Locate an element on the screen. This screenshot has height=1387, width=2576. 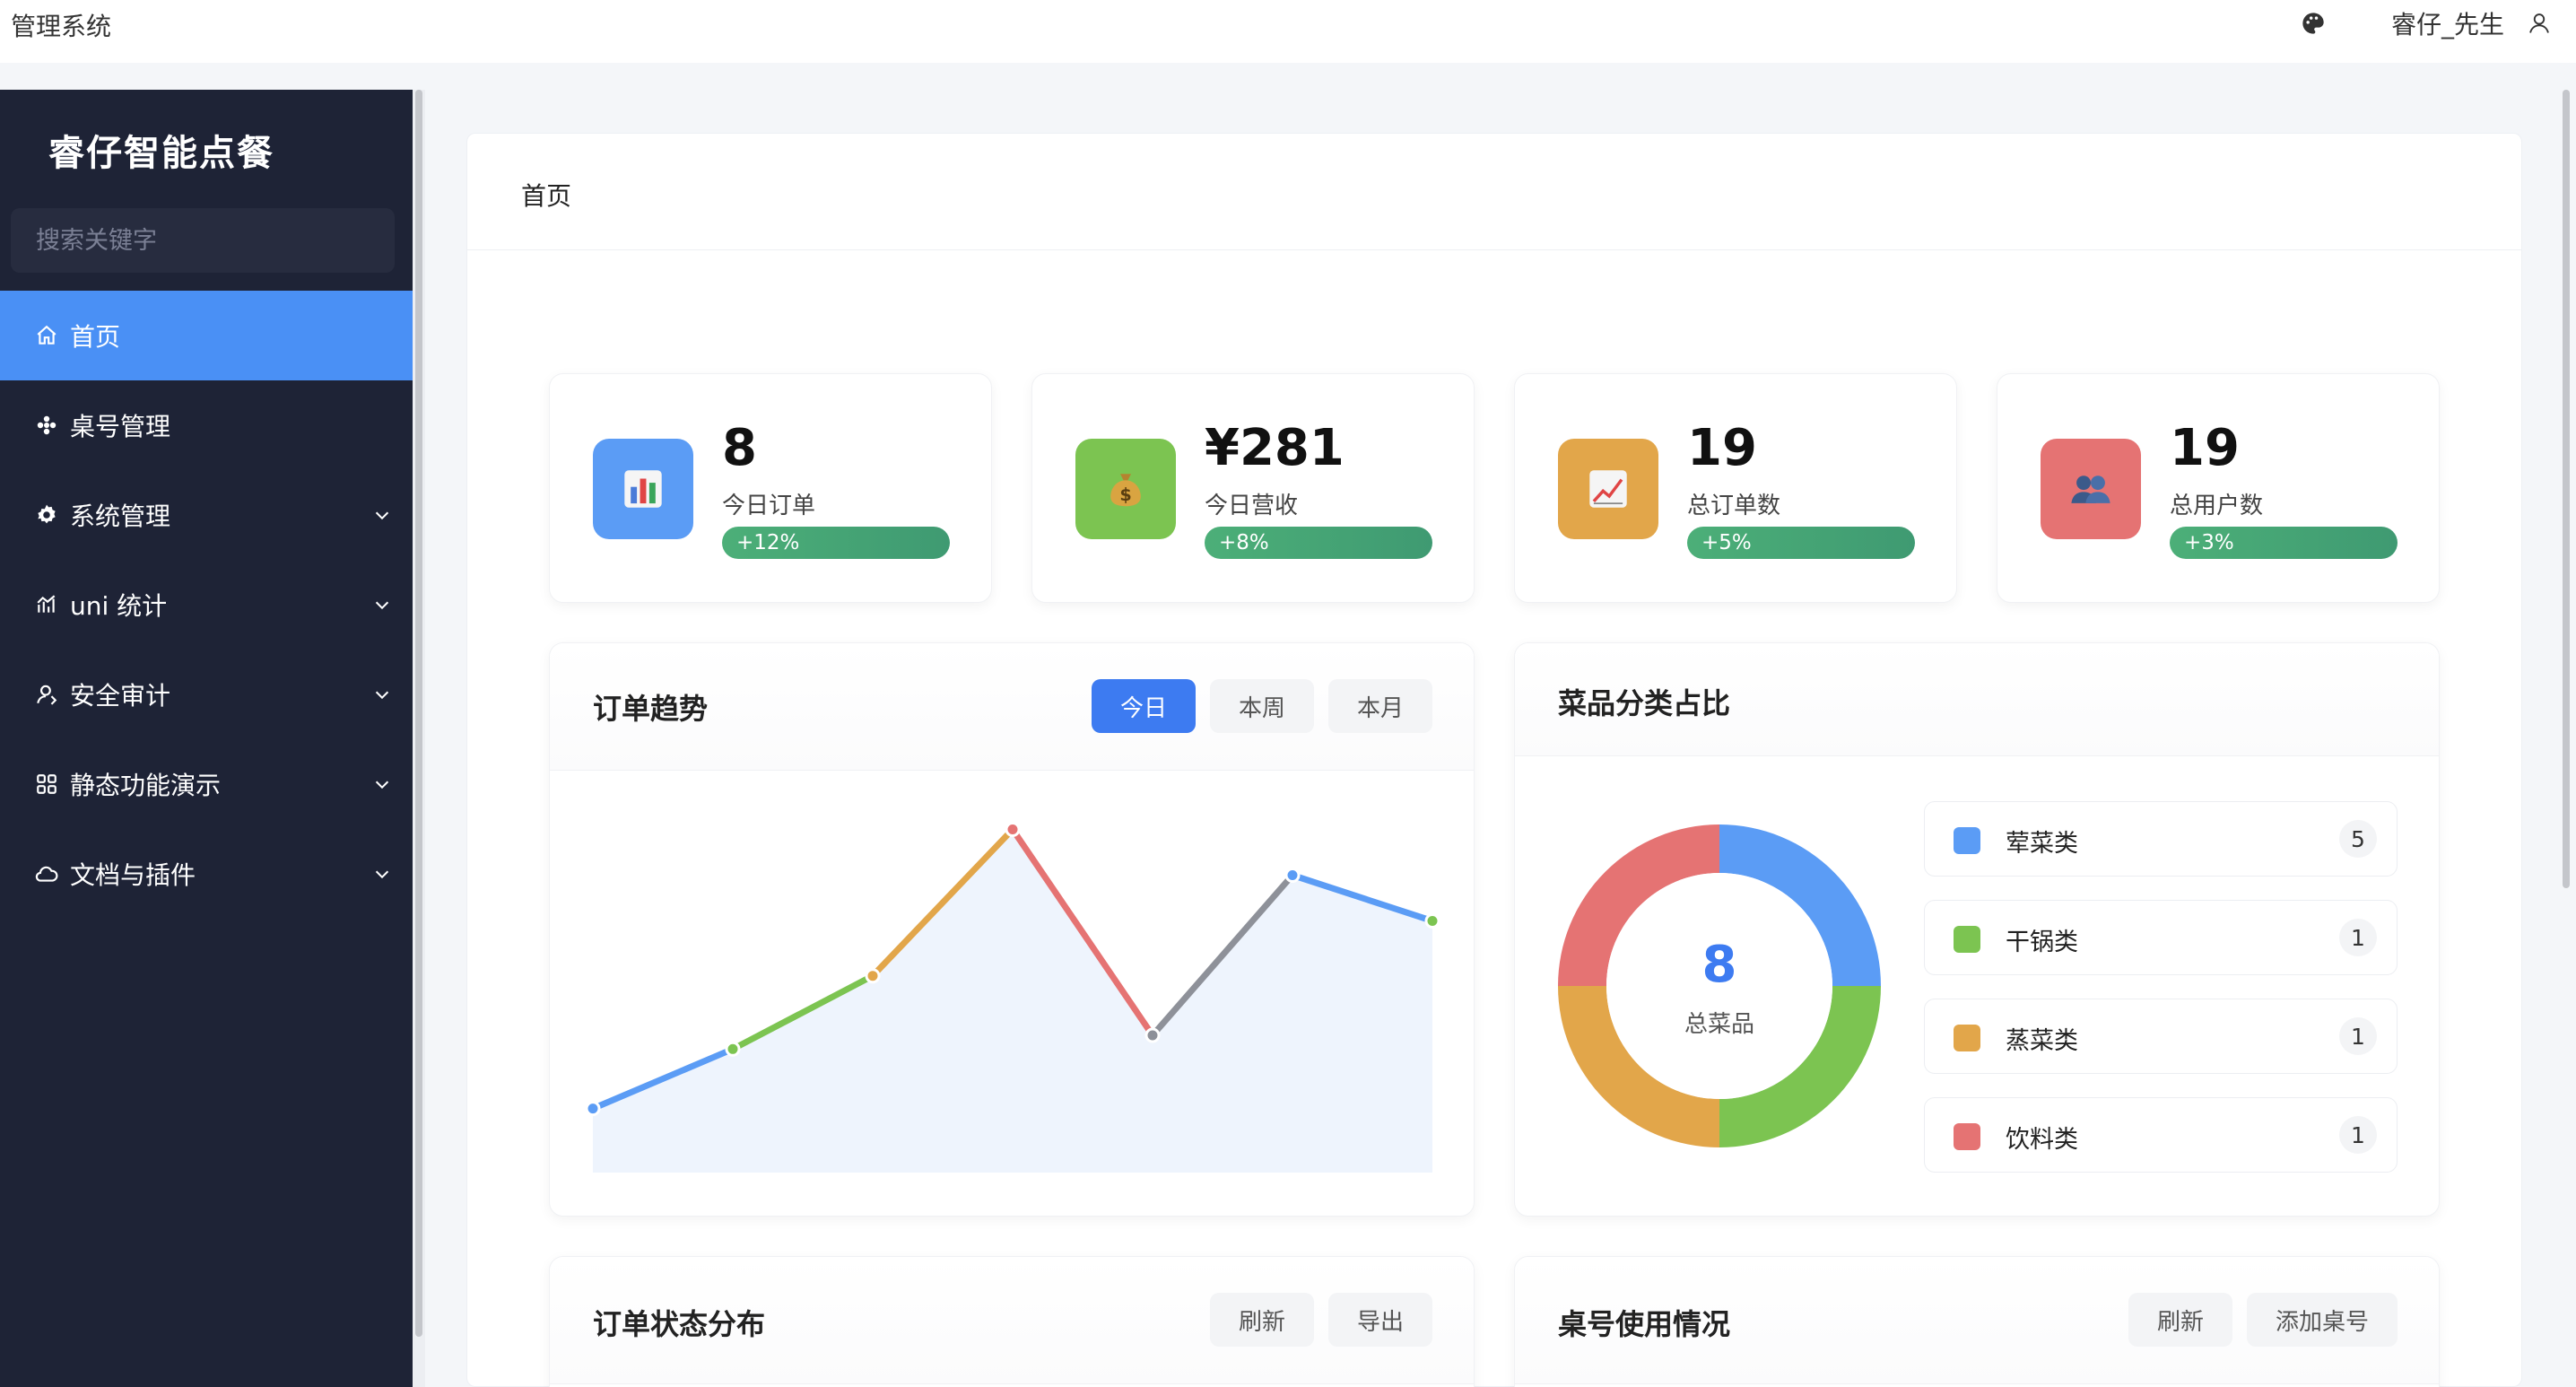
sidebar-item-static-demo: 静态功能演示 is located at coordinates (206, 784).